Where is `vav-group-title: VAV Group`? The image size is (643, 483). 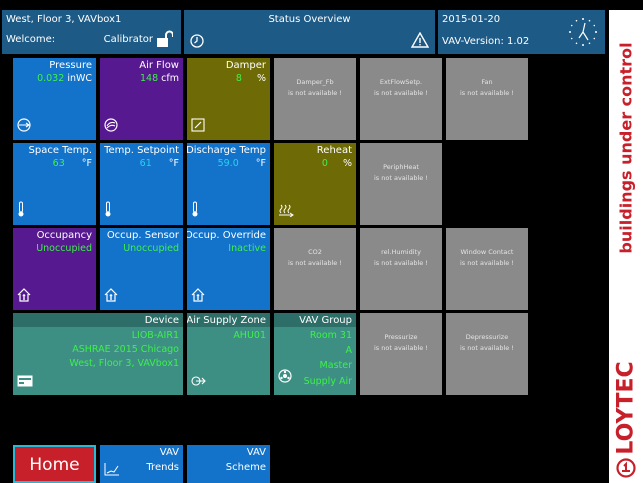 vav-group-title: VAV Group is located at coordinates (325, 320).